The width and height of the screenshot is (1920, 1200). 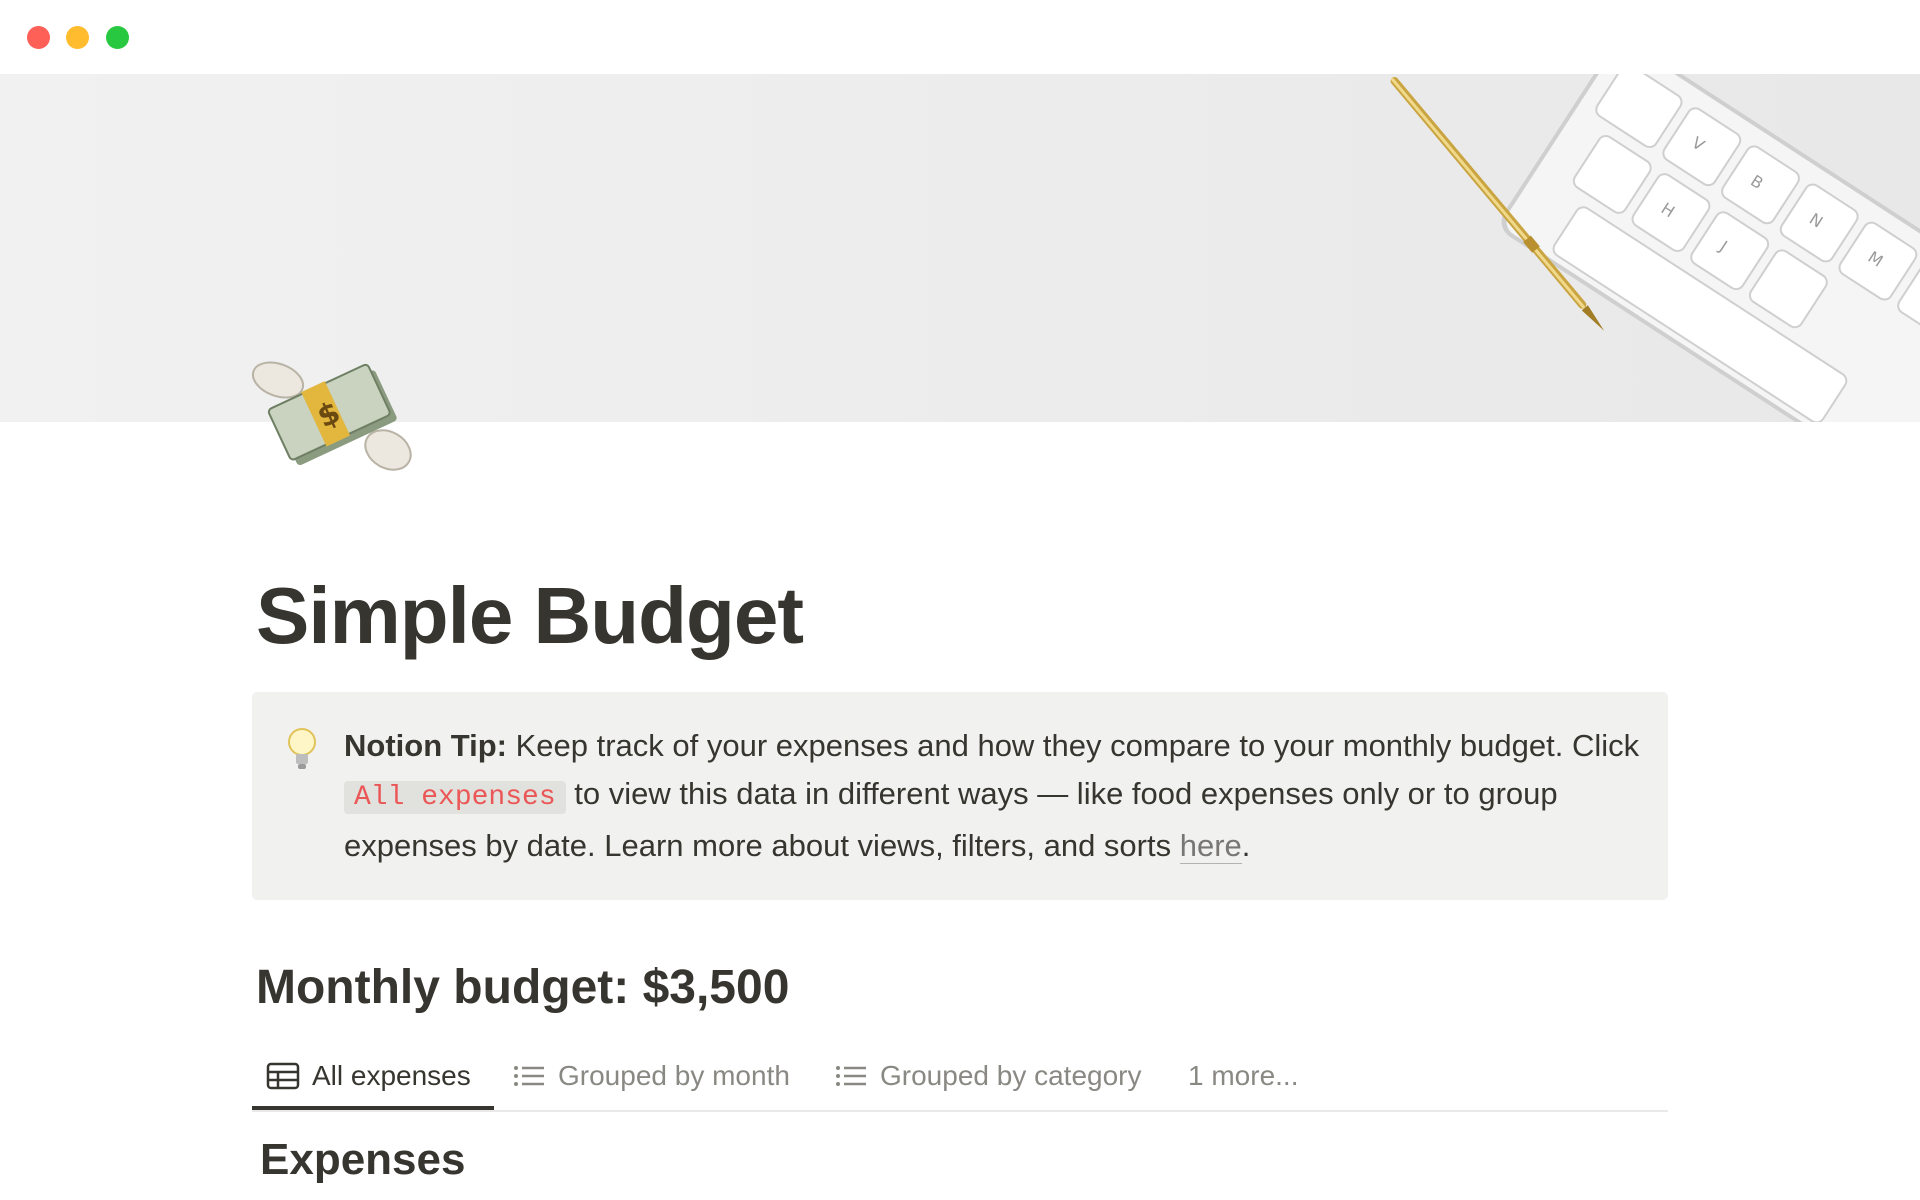 I want to click on lightbulb-icon, so click(x=302, y=749).